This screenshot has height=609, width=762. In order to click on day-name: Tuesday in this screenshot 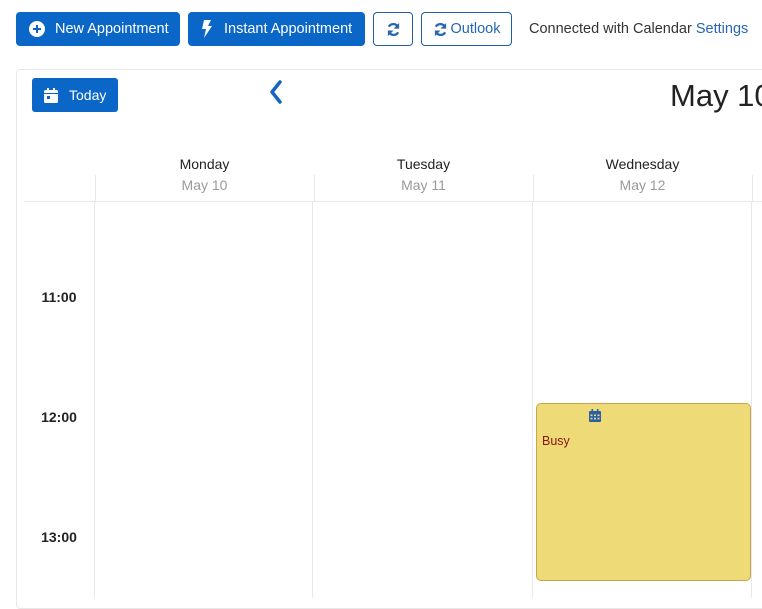, I will do `click(423, 164)`.